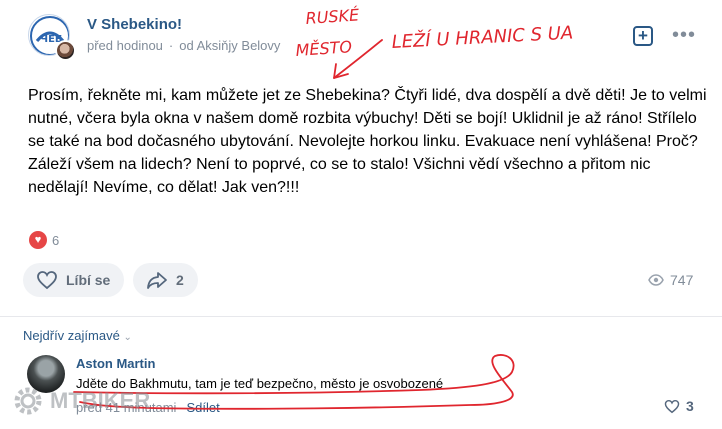  Describe the element at coordinates (28, 401) in the screenshot. I see `gear-logo-icon` at that location.